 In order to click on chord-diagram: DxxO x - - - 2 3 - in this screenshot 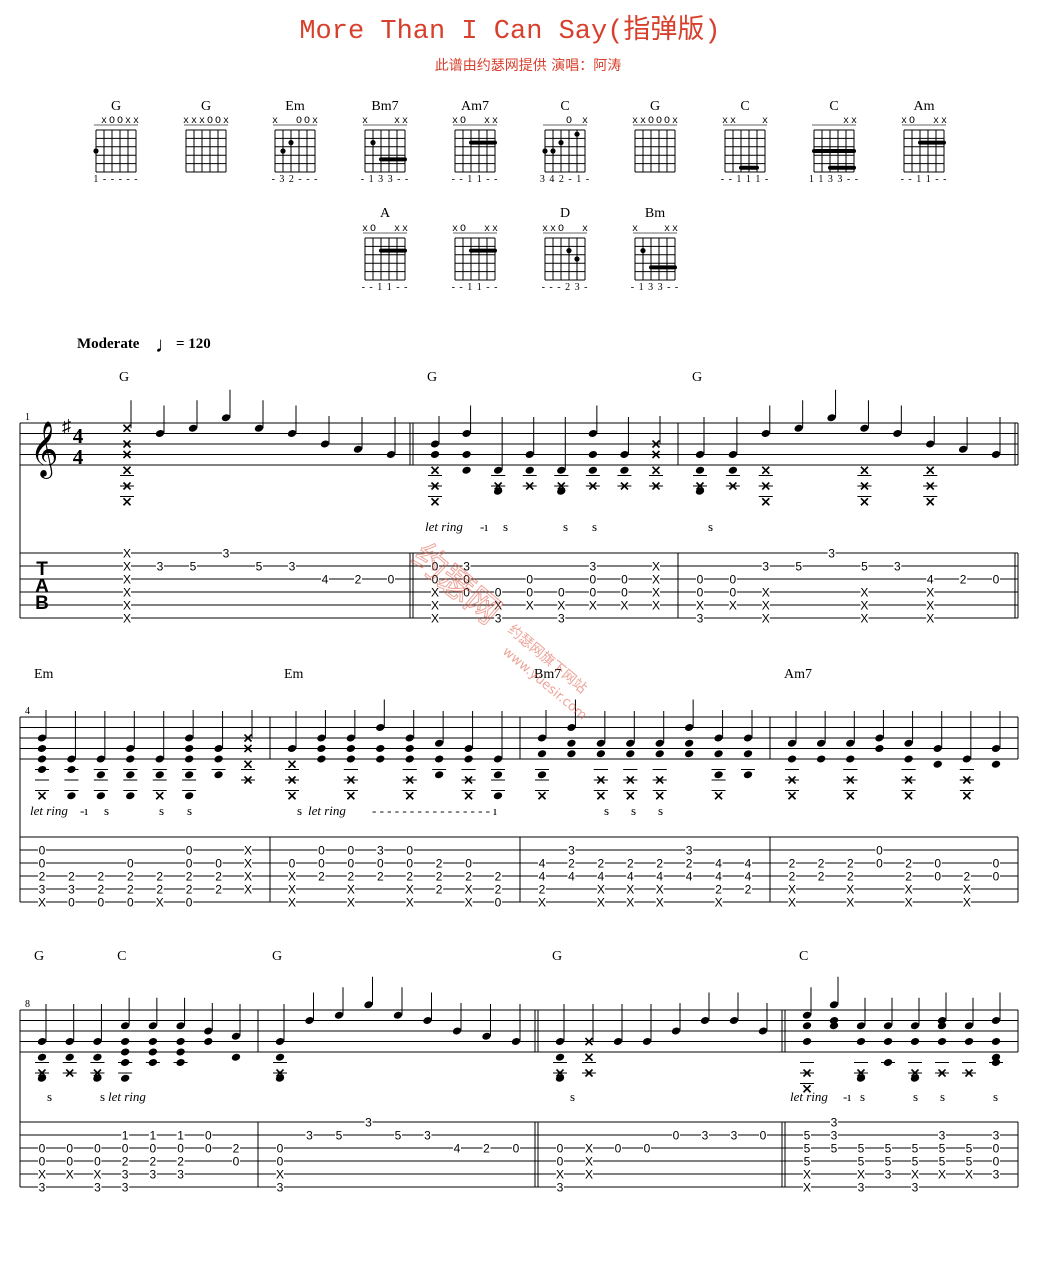, I will do `click(566, 249)`.